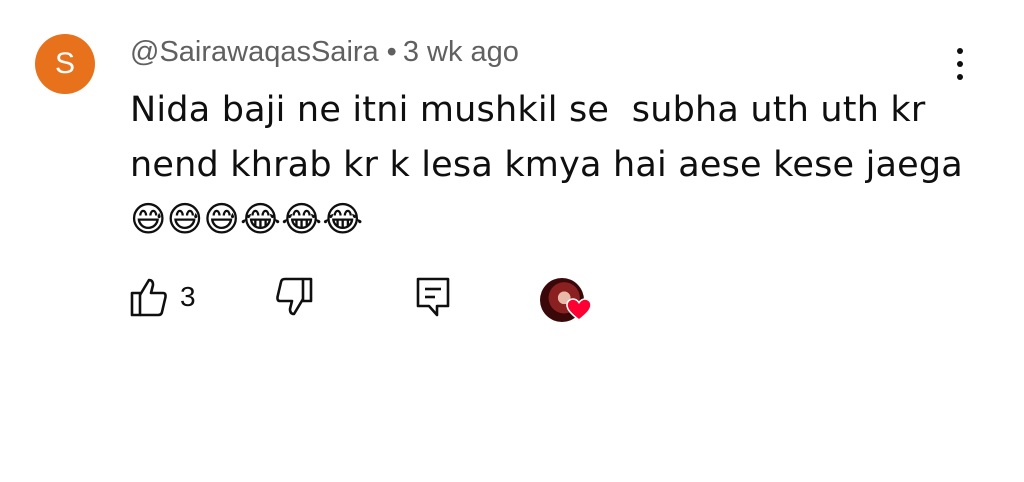  I want to click on comment-meta: @SairawaqasSaira • 3 wk ago, so click(324, 52).